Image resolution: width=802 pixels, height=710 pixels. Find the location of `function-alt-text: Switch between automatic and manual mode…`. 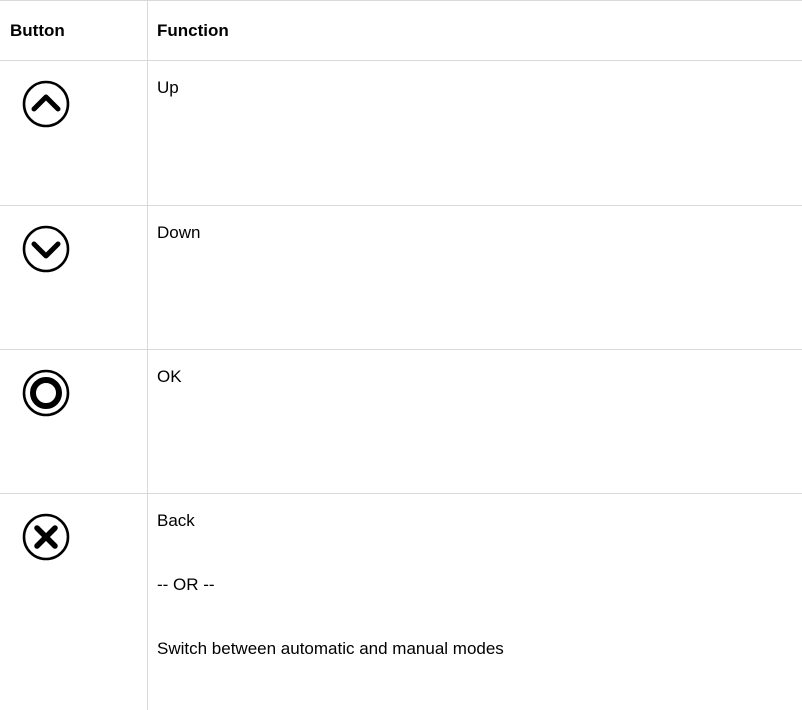

function-alt-text: Switch between automatic and manual mode… is located at coordinates (479, 649).